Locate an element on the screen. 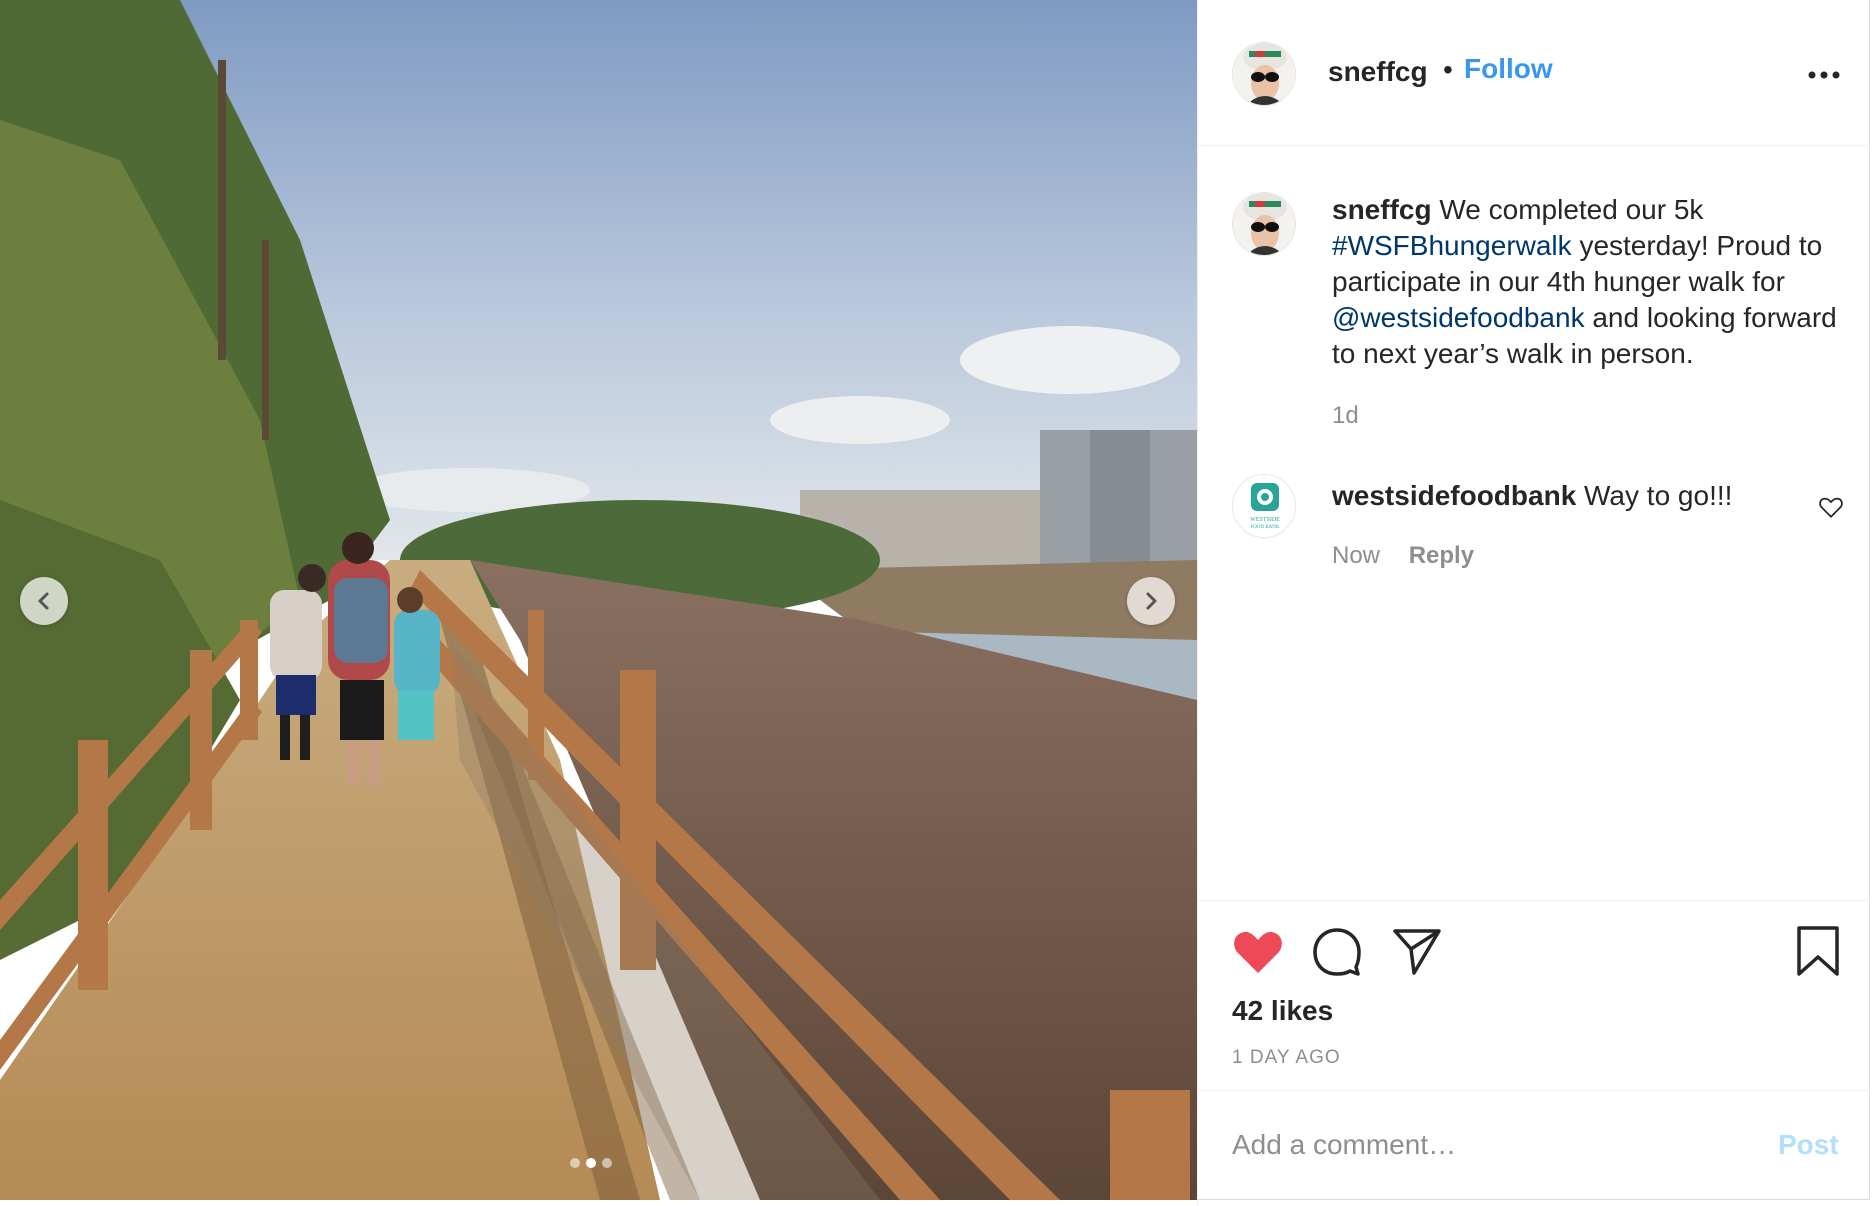 This screenshot has height=1206, width=1872. follow-button: Follow is located at coordinates (1508, 69).